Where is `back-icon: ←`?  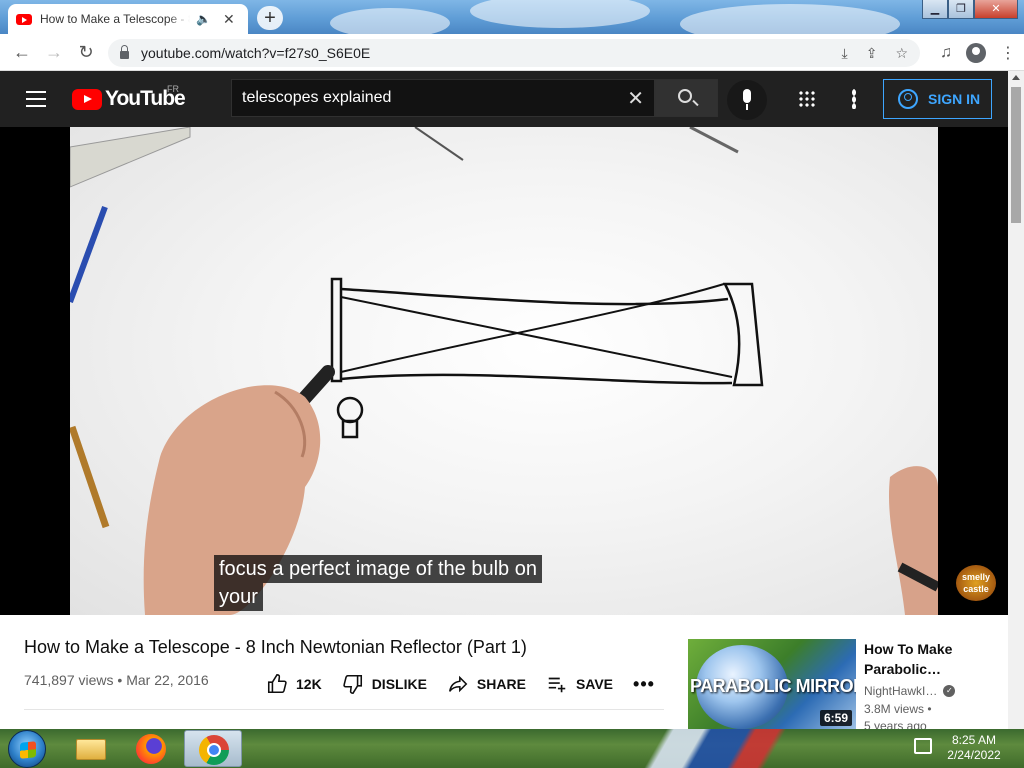
back-icon: ← is located at coordinates (22, 52).